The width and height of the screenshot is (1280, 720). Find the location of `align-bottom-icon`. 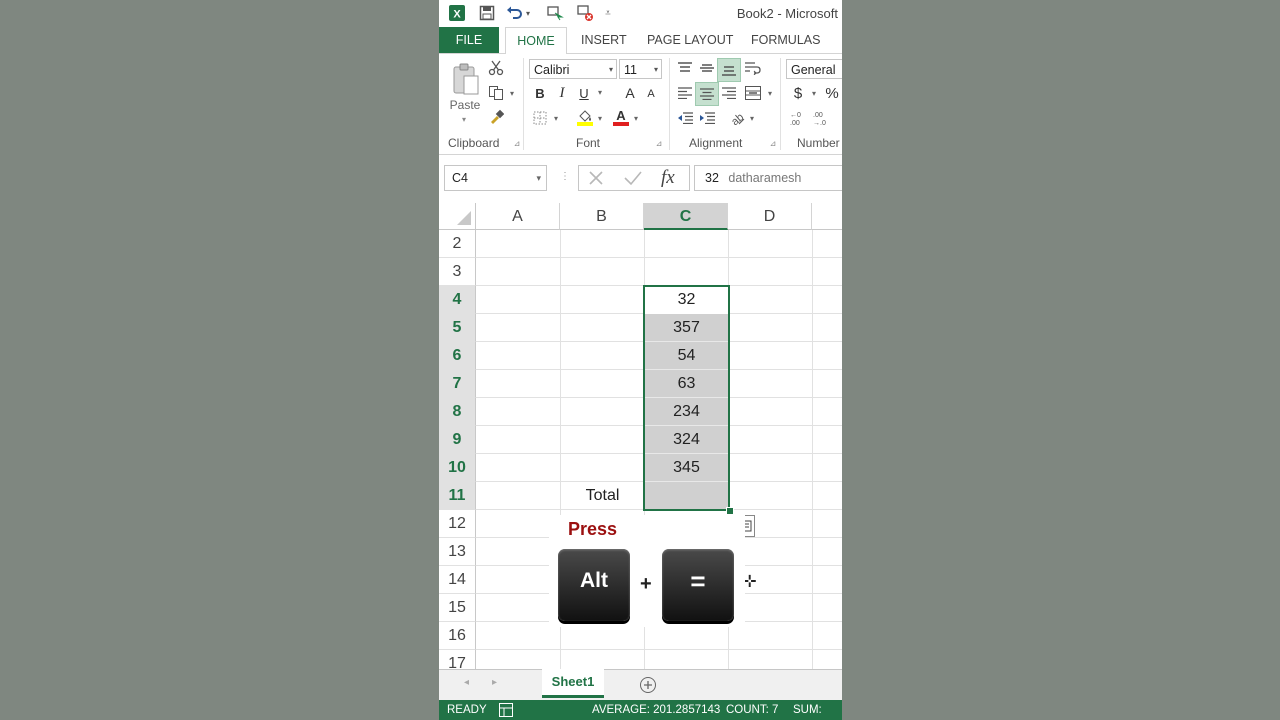

align-bottom-icon is located at coordinates (729, 70).